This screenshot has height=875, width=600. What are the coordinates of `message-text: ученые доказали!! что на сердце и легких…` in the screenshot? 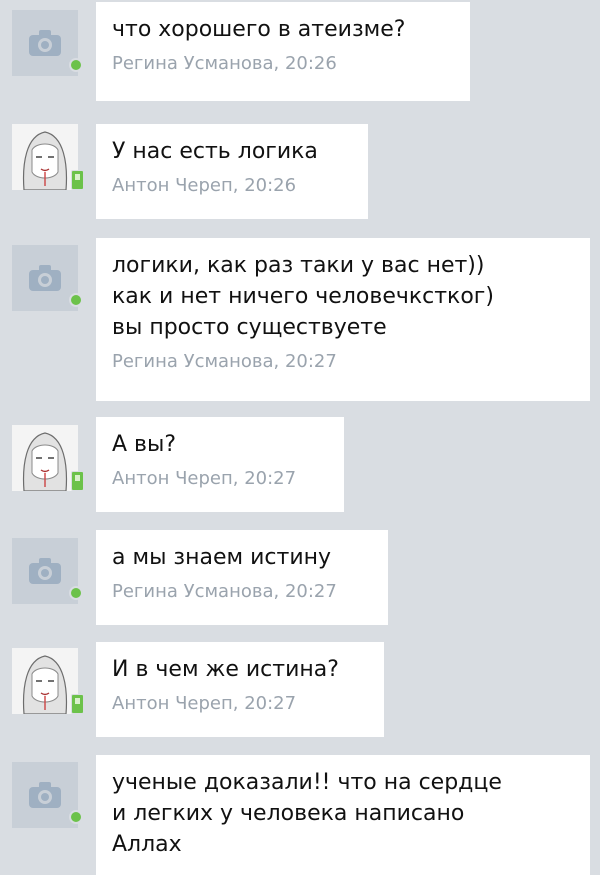 It's located at (307, 813).